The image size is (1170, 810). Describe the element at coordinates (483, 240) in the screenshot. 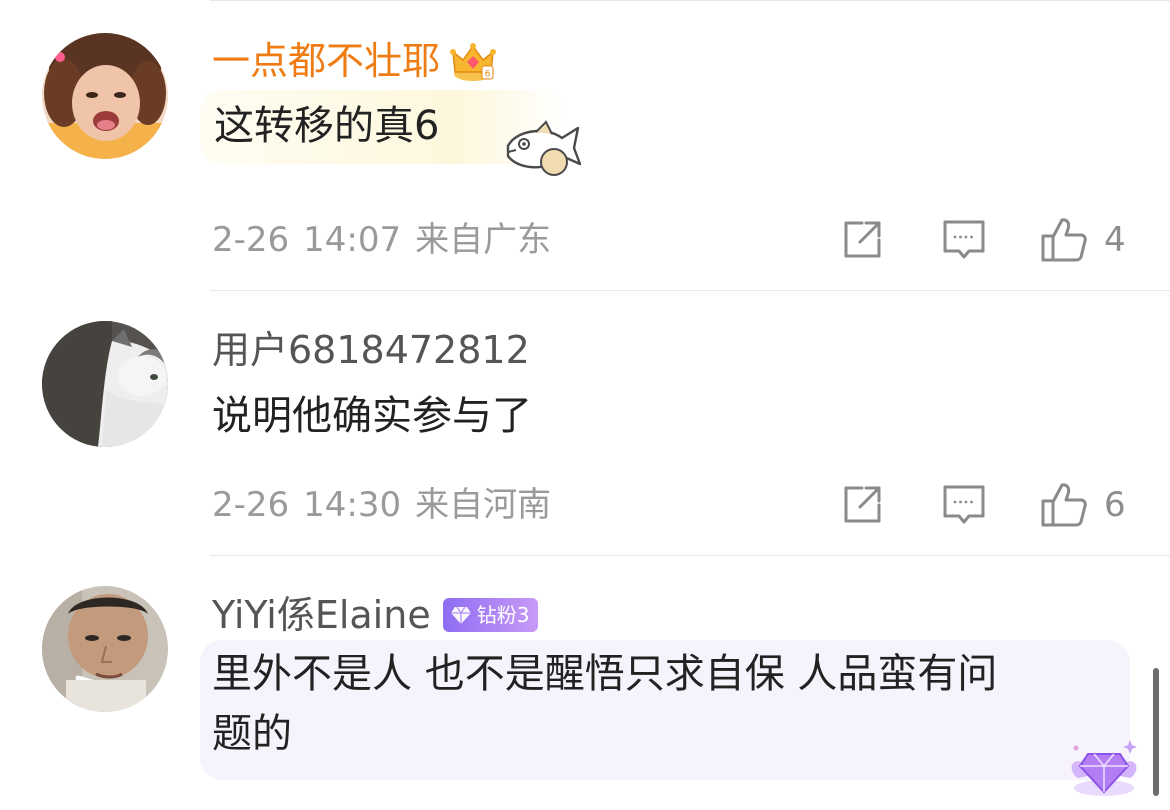

I see `comment-location: 来自广东` at that location.